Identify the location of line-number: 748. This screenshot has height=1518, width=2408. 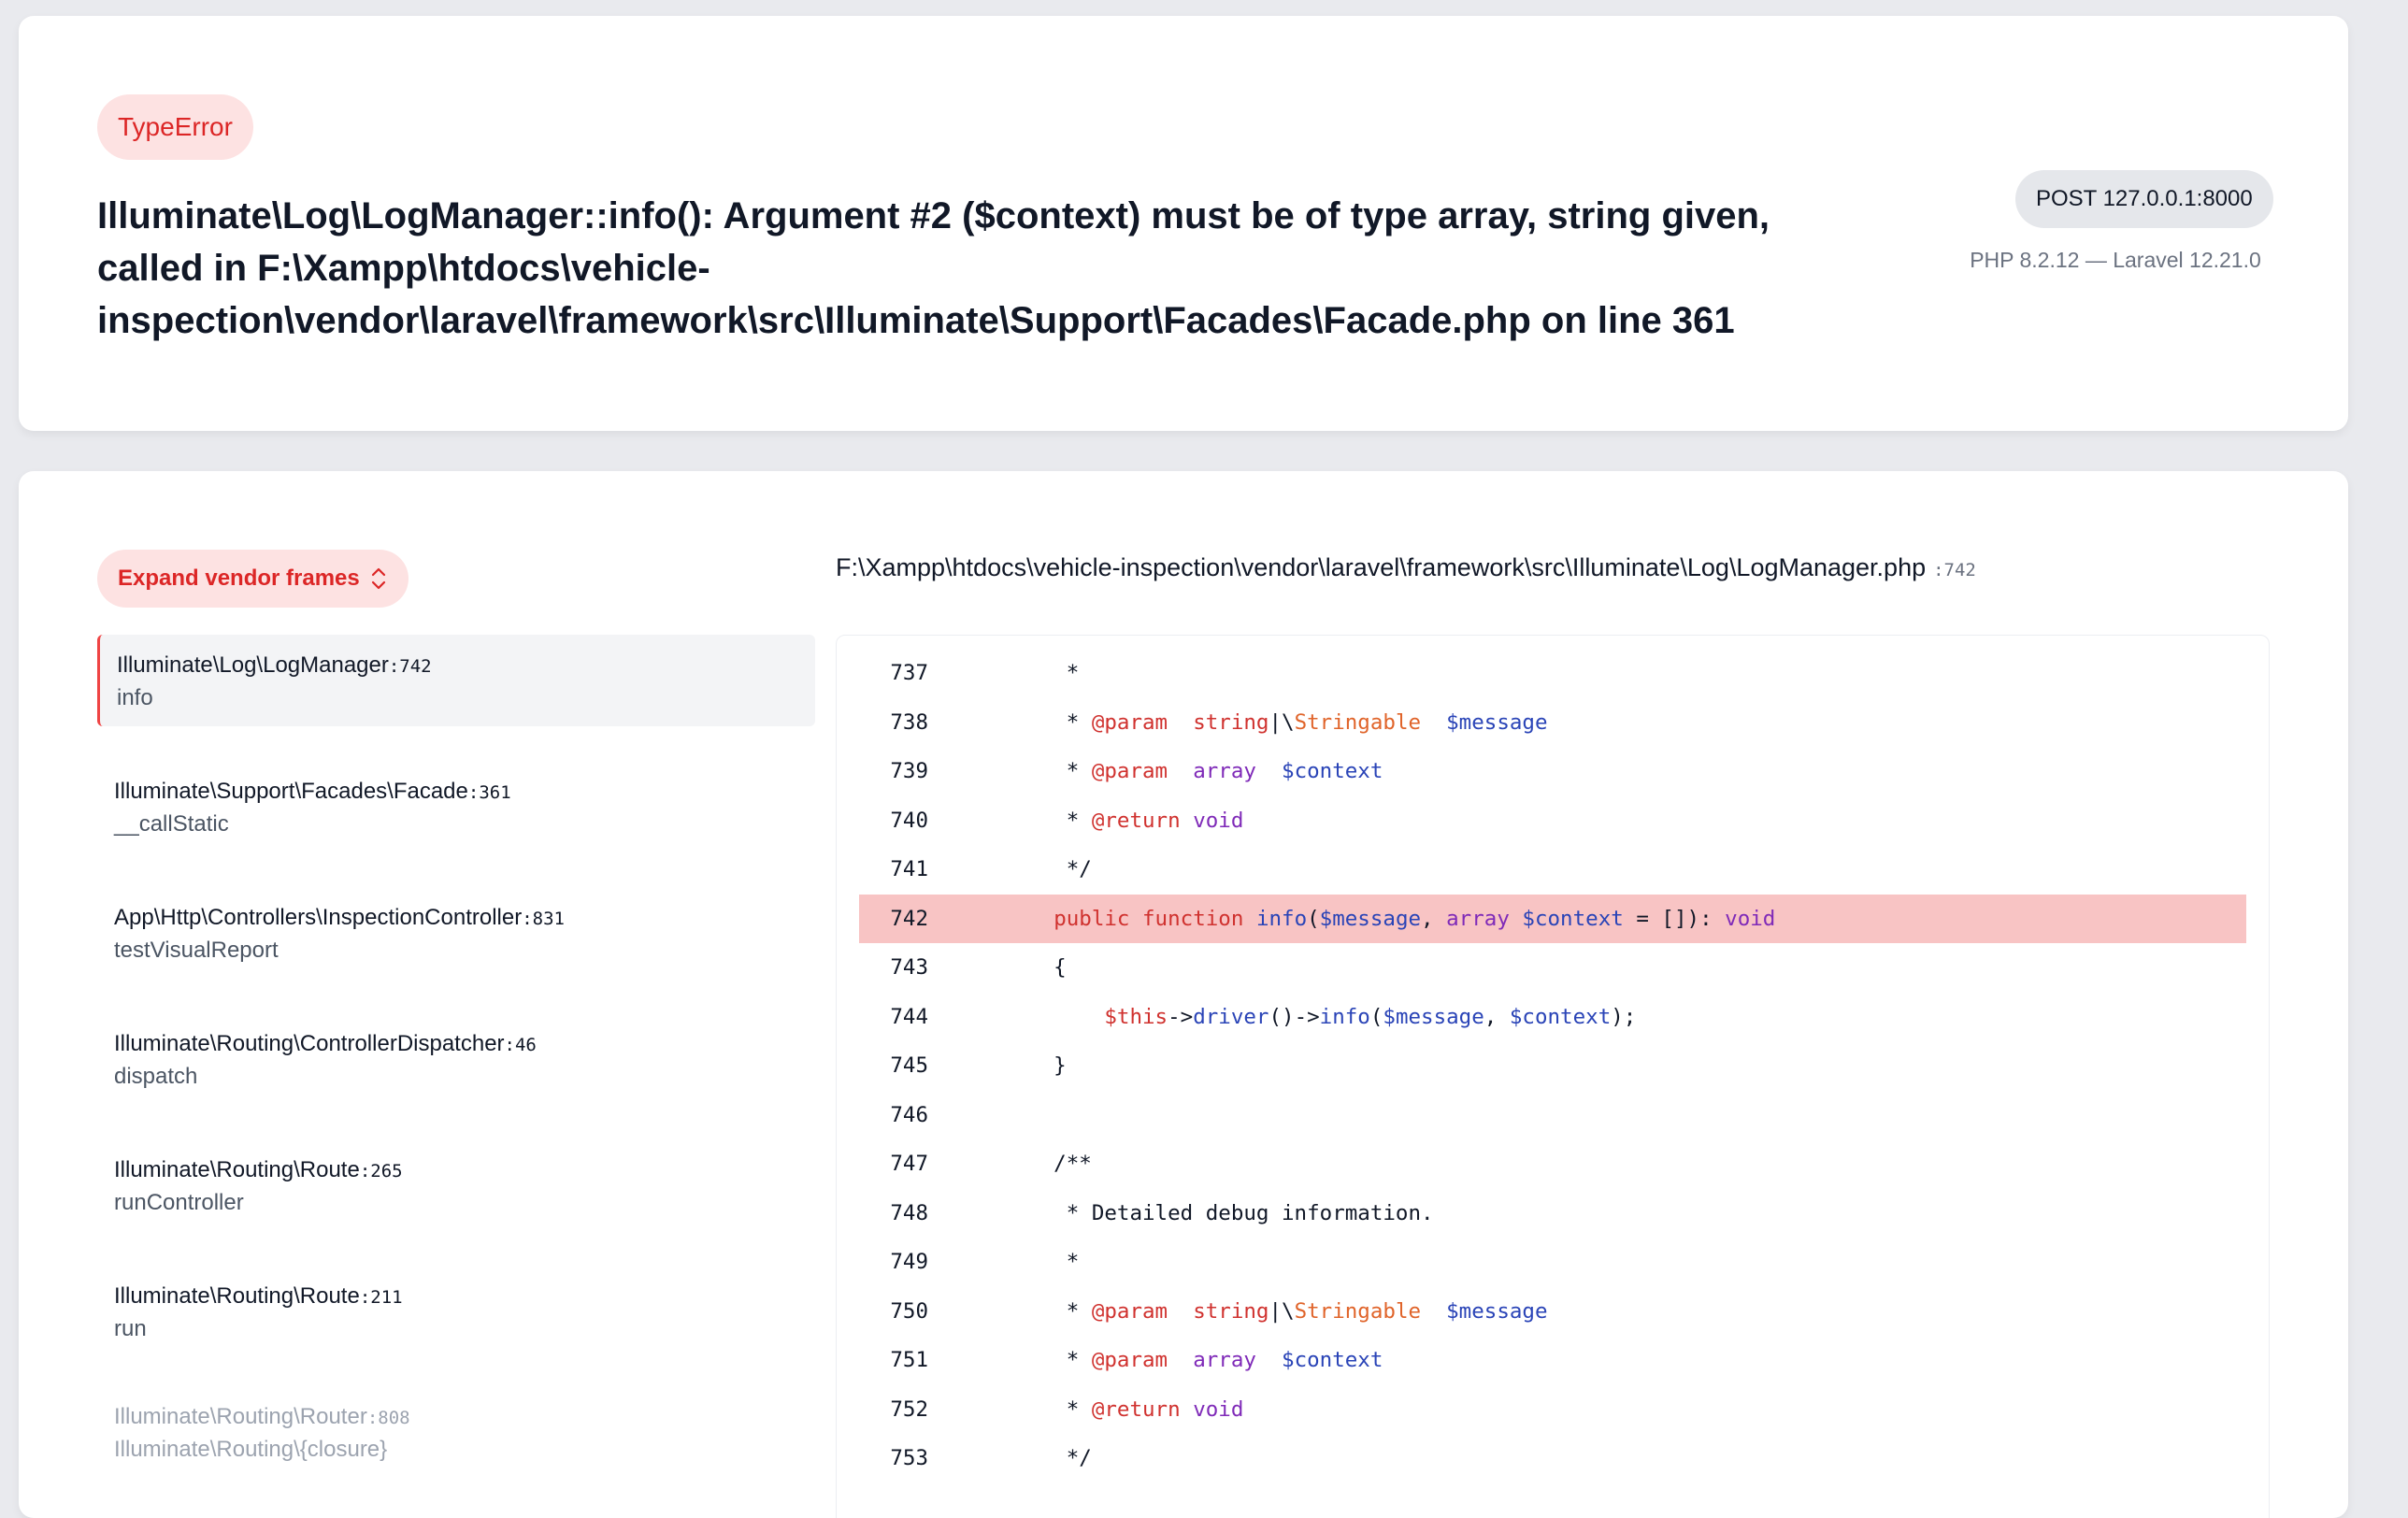
(909, 1212).